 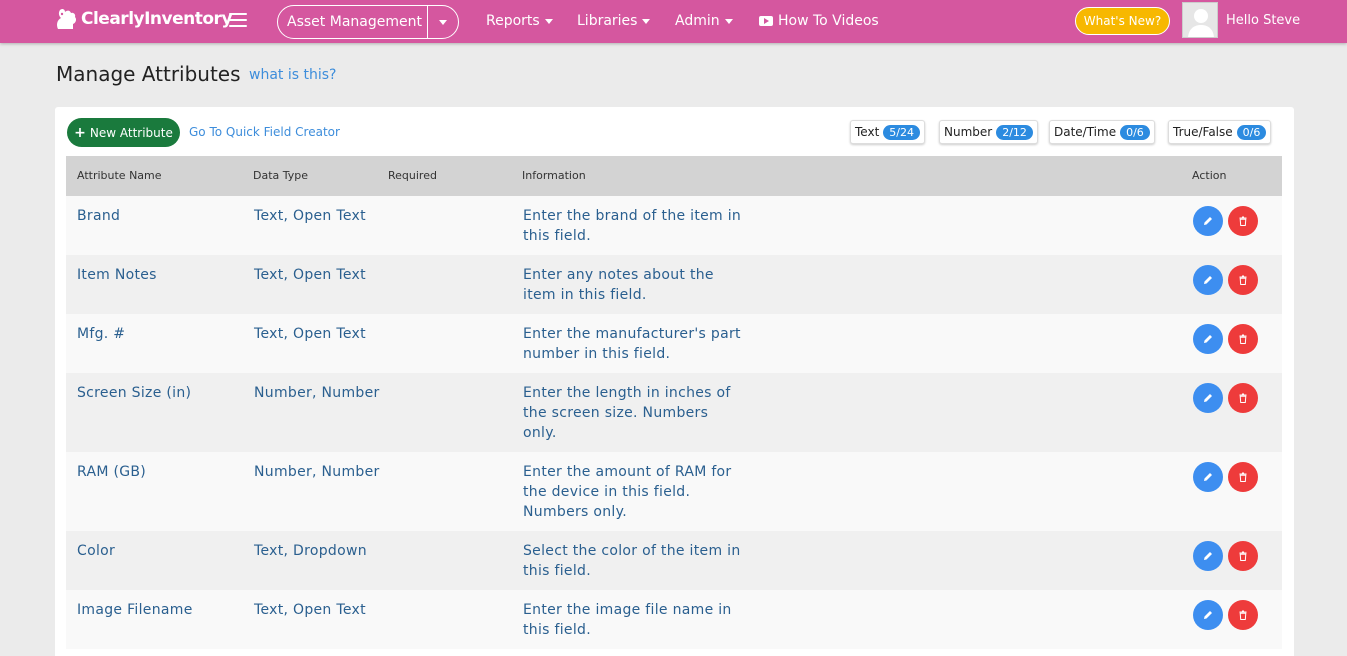 I want to click on attribute-name: Item Notes, so click(x=162, y=275).